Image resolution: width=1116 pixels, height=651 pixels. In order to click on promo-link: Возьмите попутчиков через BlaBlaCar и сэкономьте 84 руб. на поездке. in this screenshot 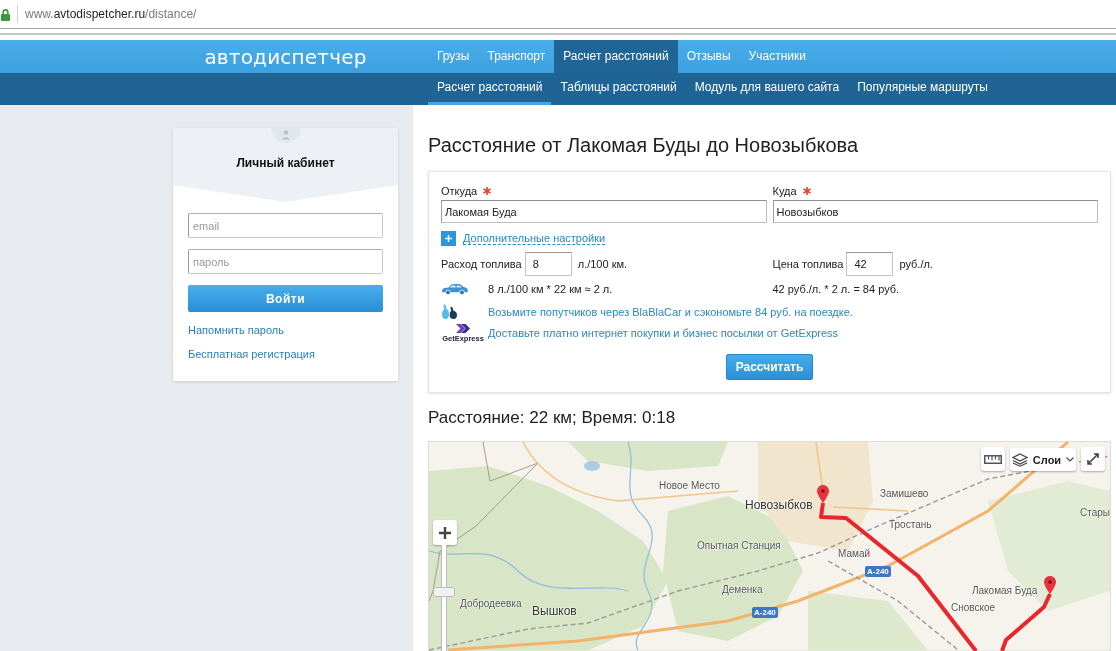, I will do `click(670, 311)`.